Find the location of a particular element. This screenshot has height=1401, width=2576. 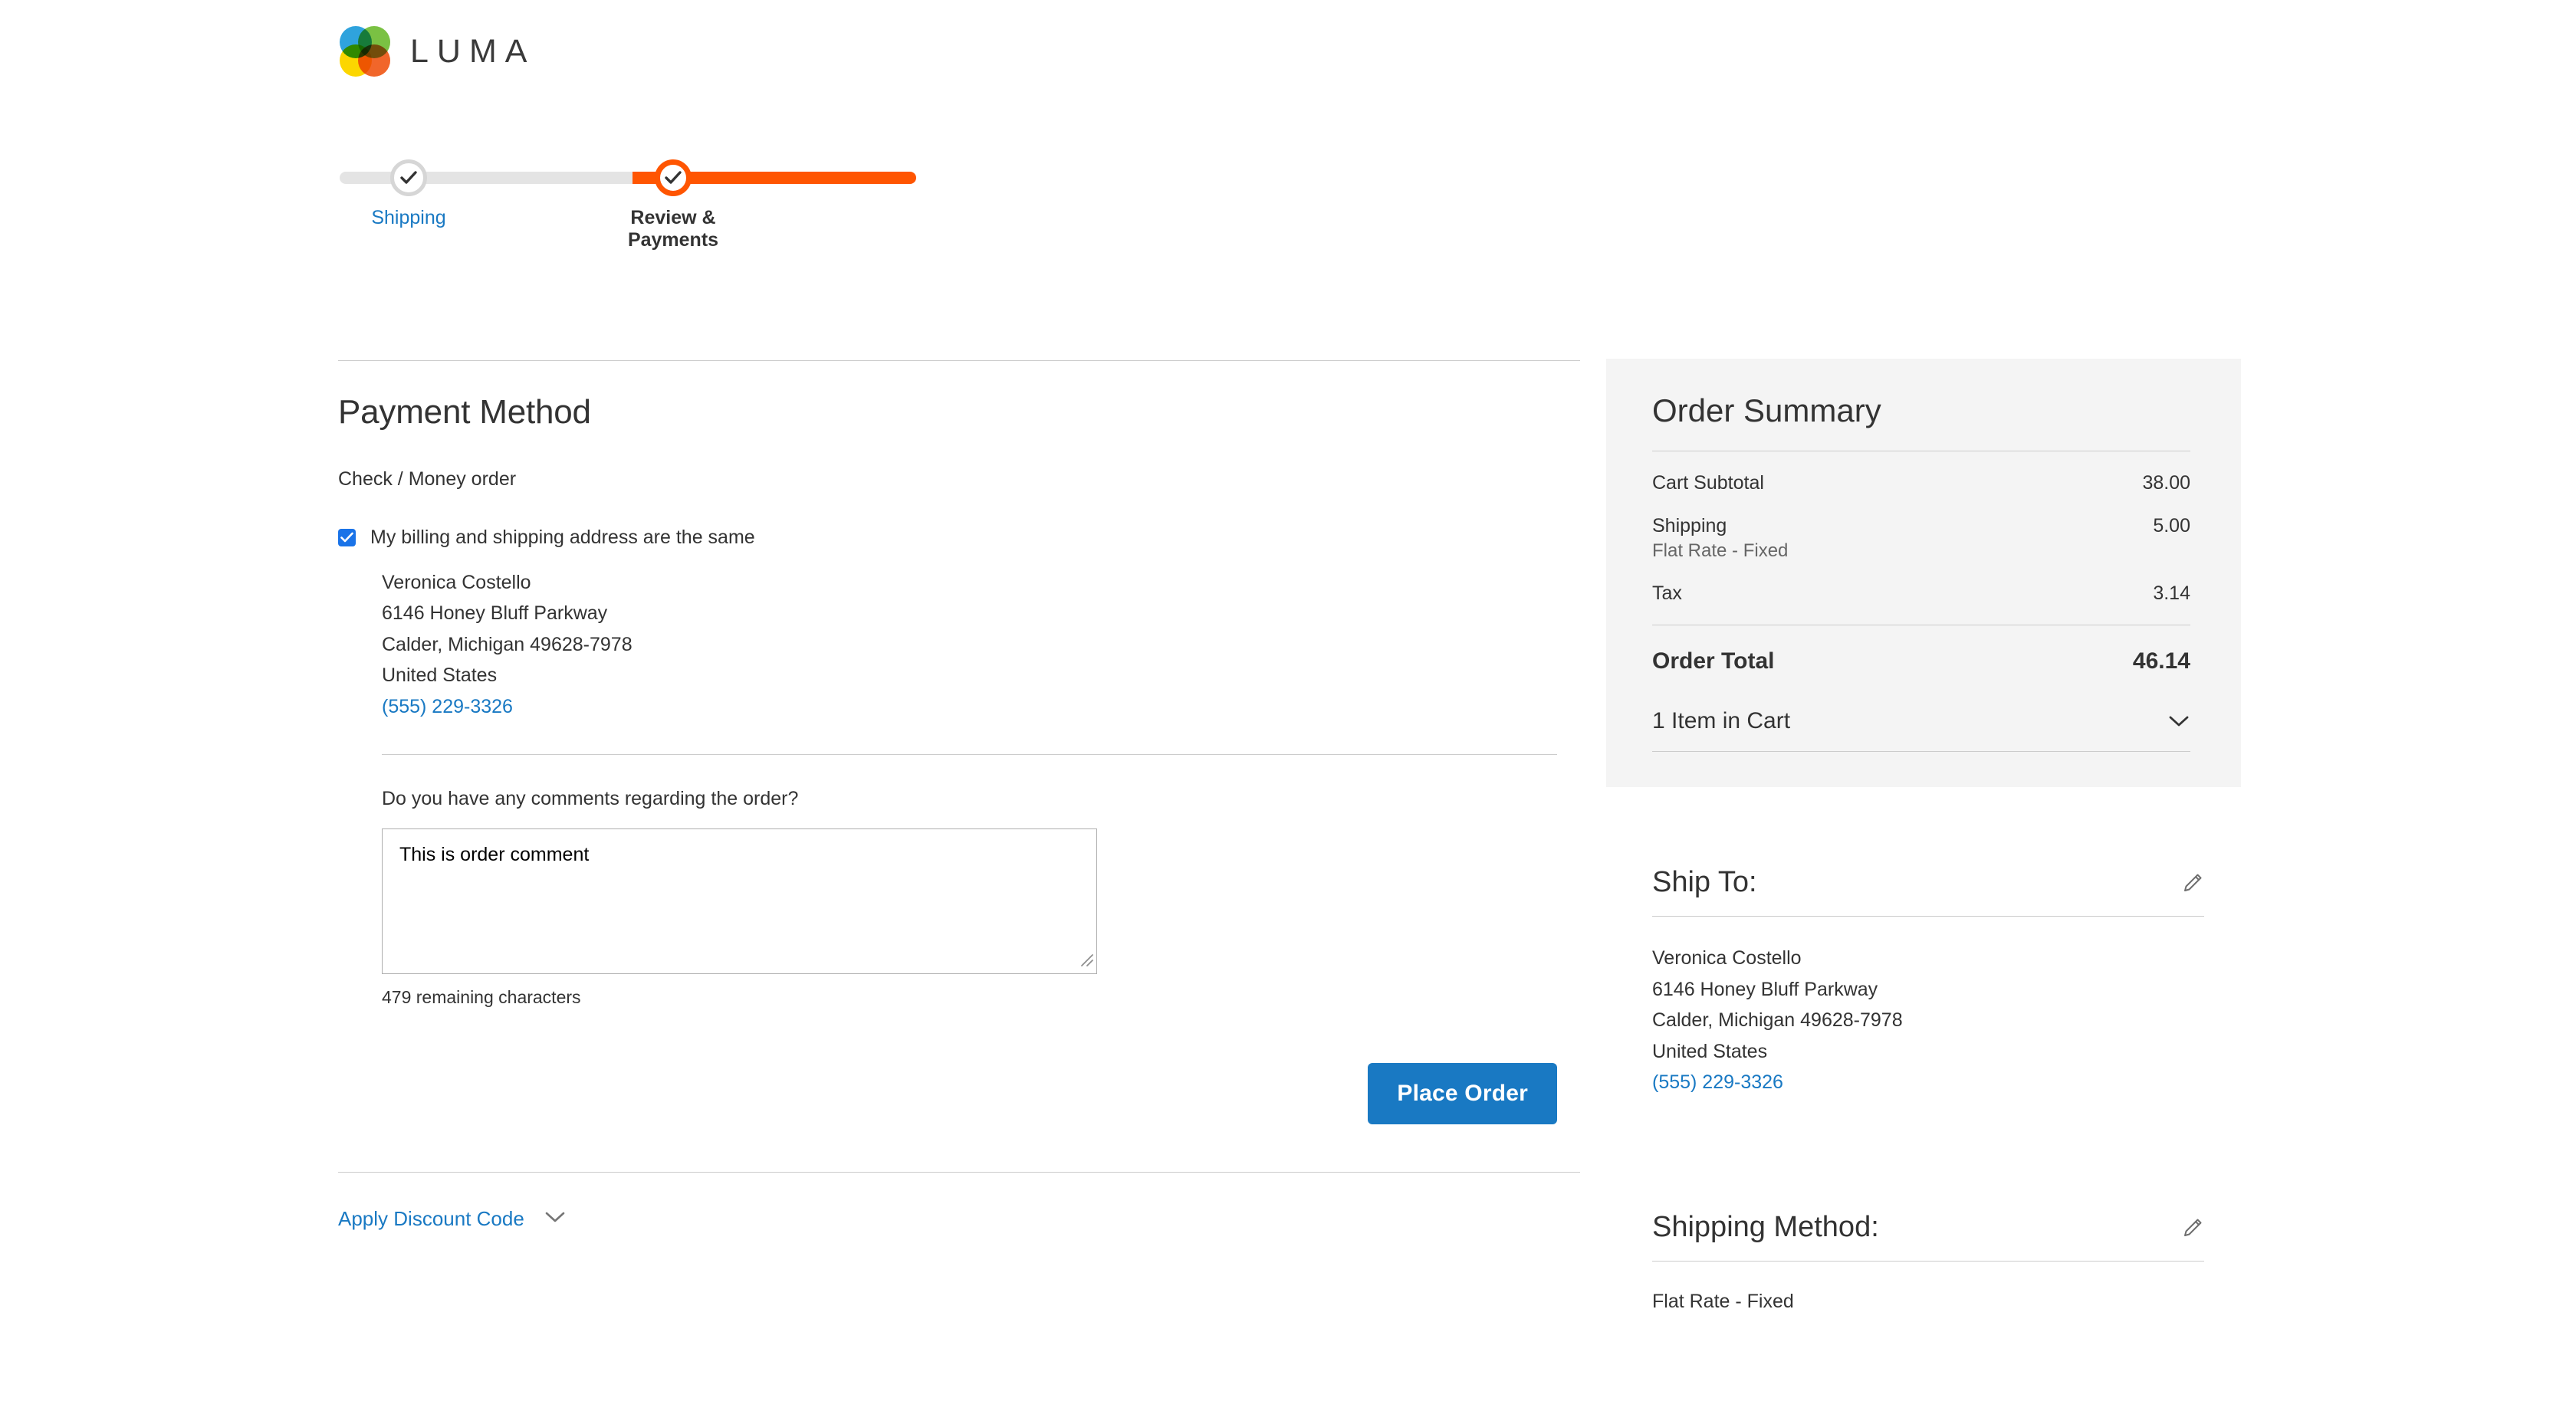

progress-step-shipping: Shipping is located at coordinates (409, 190).